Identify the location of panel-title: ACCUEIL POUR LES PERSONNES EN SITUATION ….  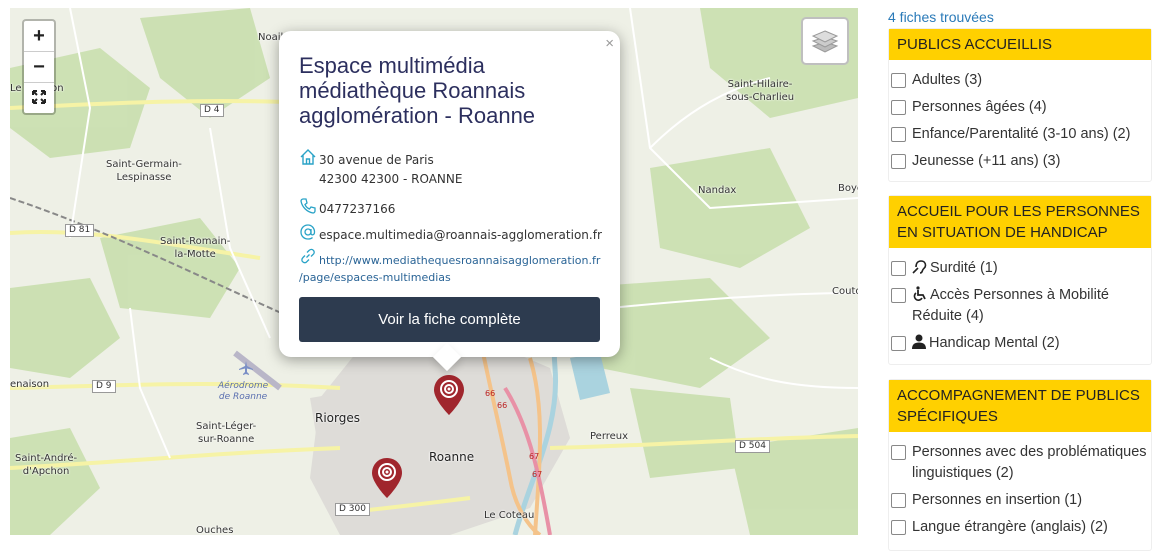
(1020, 222).